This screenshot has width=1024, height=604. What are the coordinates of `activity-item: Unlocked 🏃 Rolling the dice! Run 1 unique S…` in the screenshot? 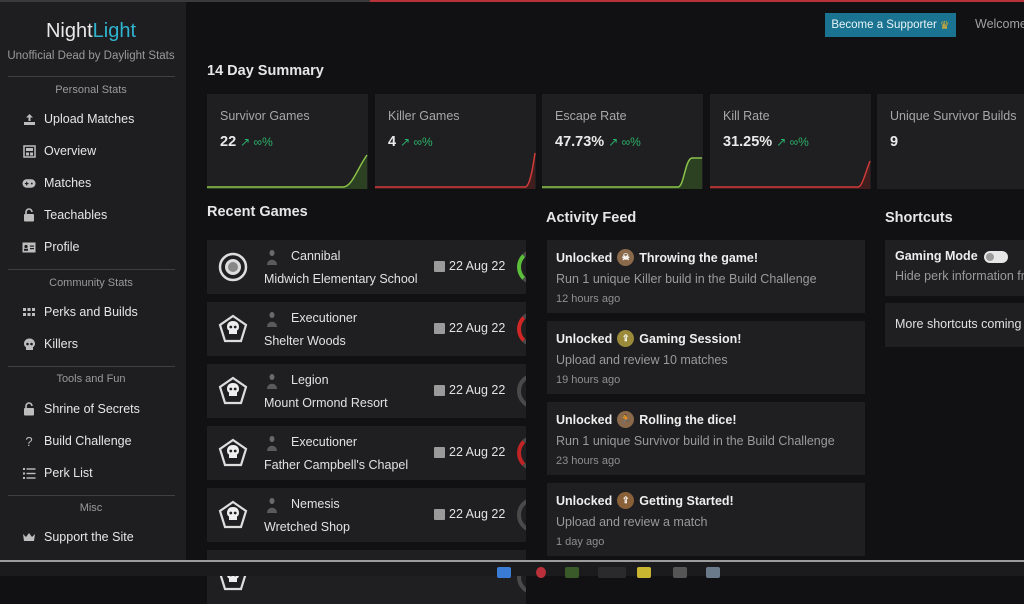 It's located at (706, 438).